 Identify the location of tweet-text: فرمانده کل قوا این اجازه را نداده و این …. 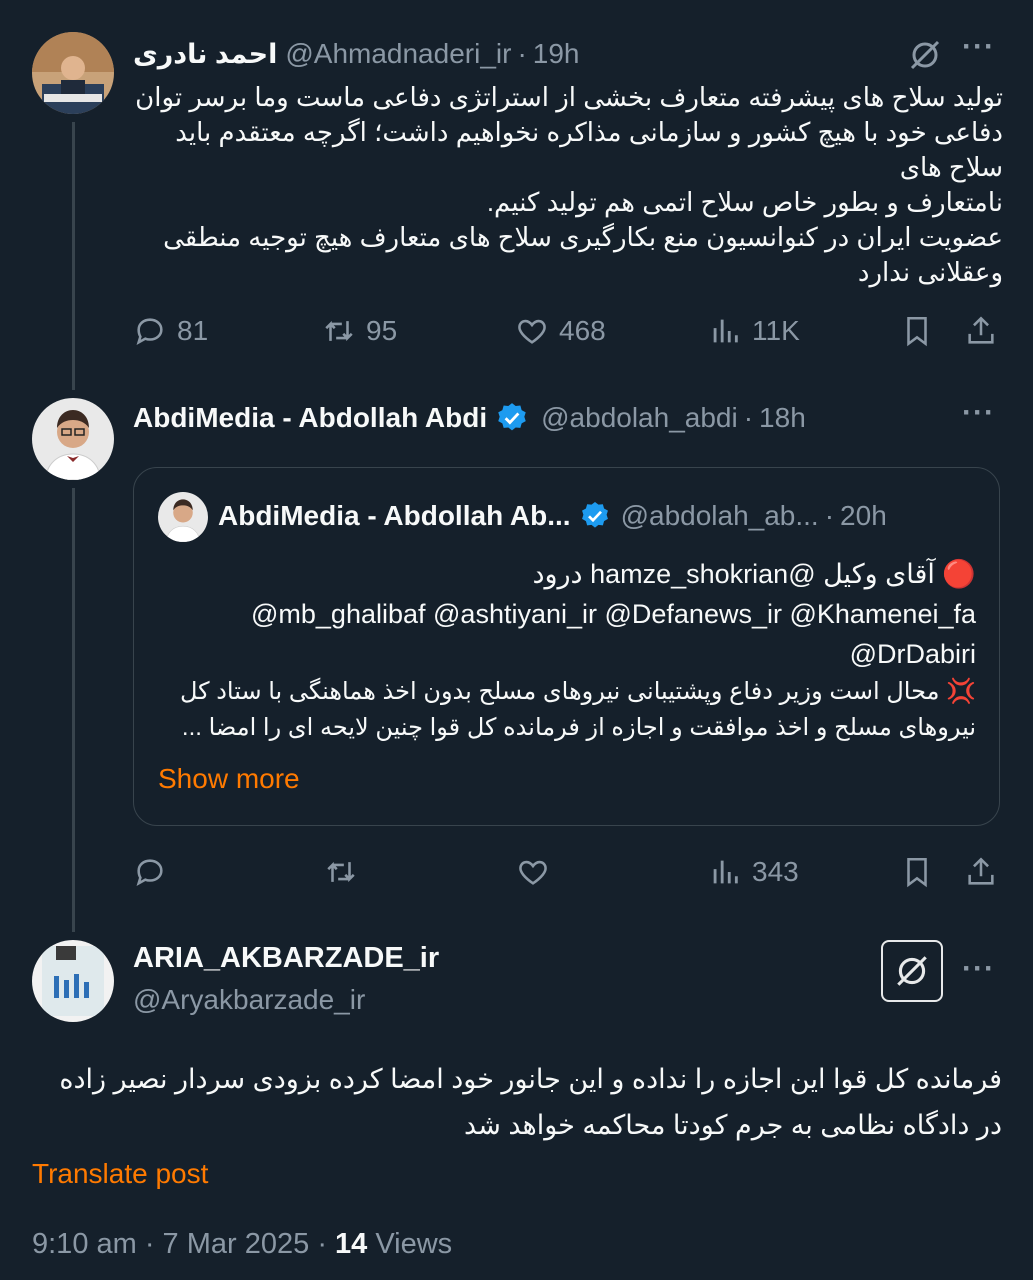
(517, 1102).